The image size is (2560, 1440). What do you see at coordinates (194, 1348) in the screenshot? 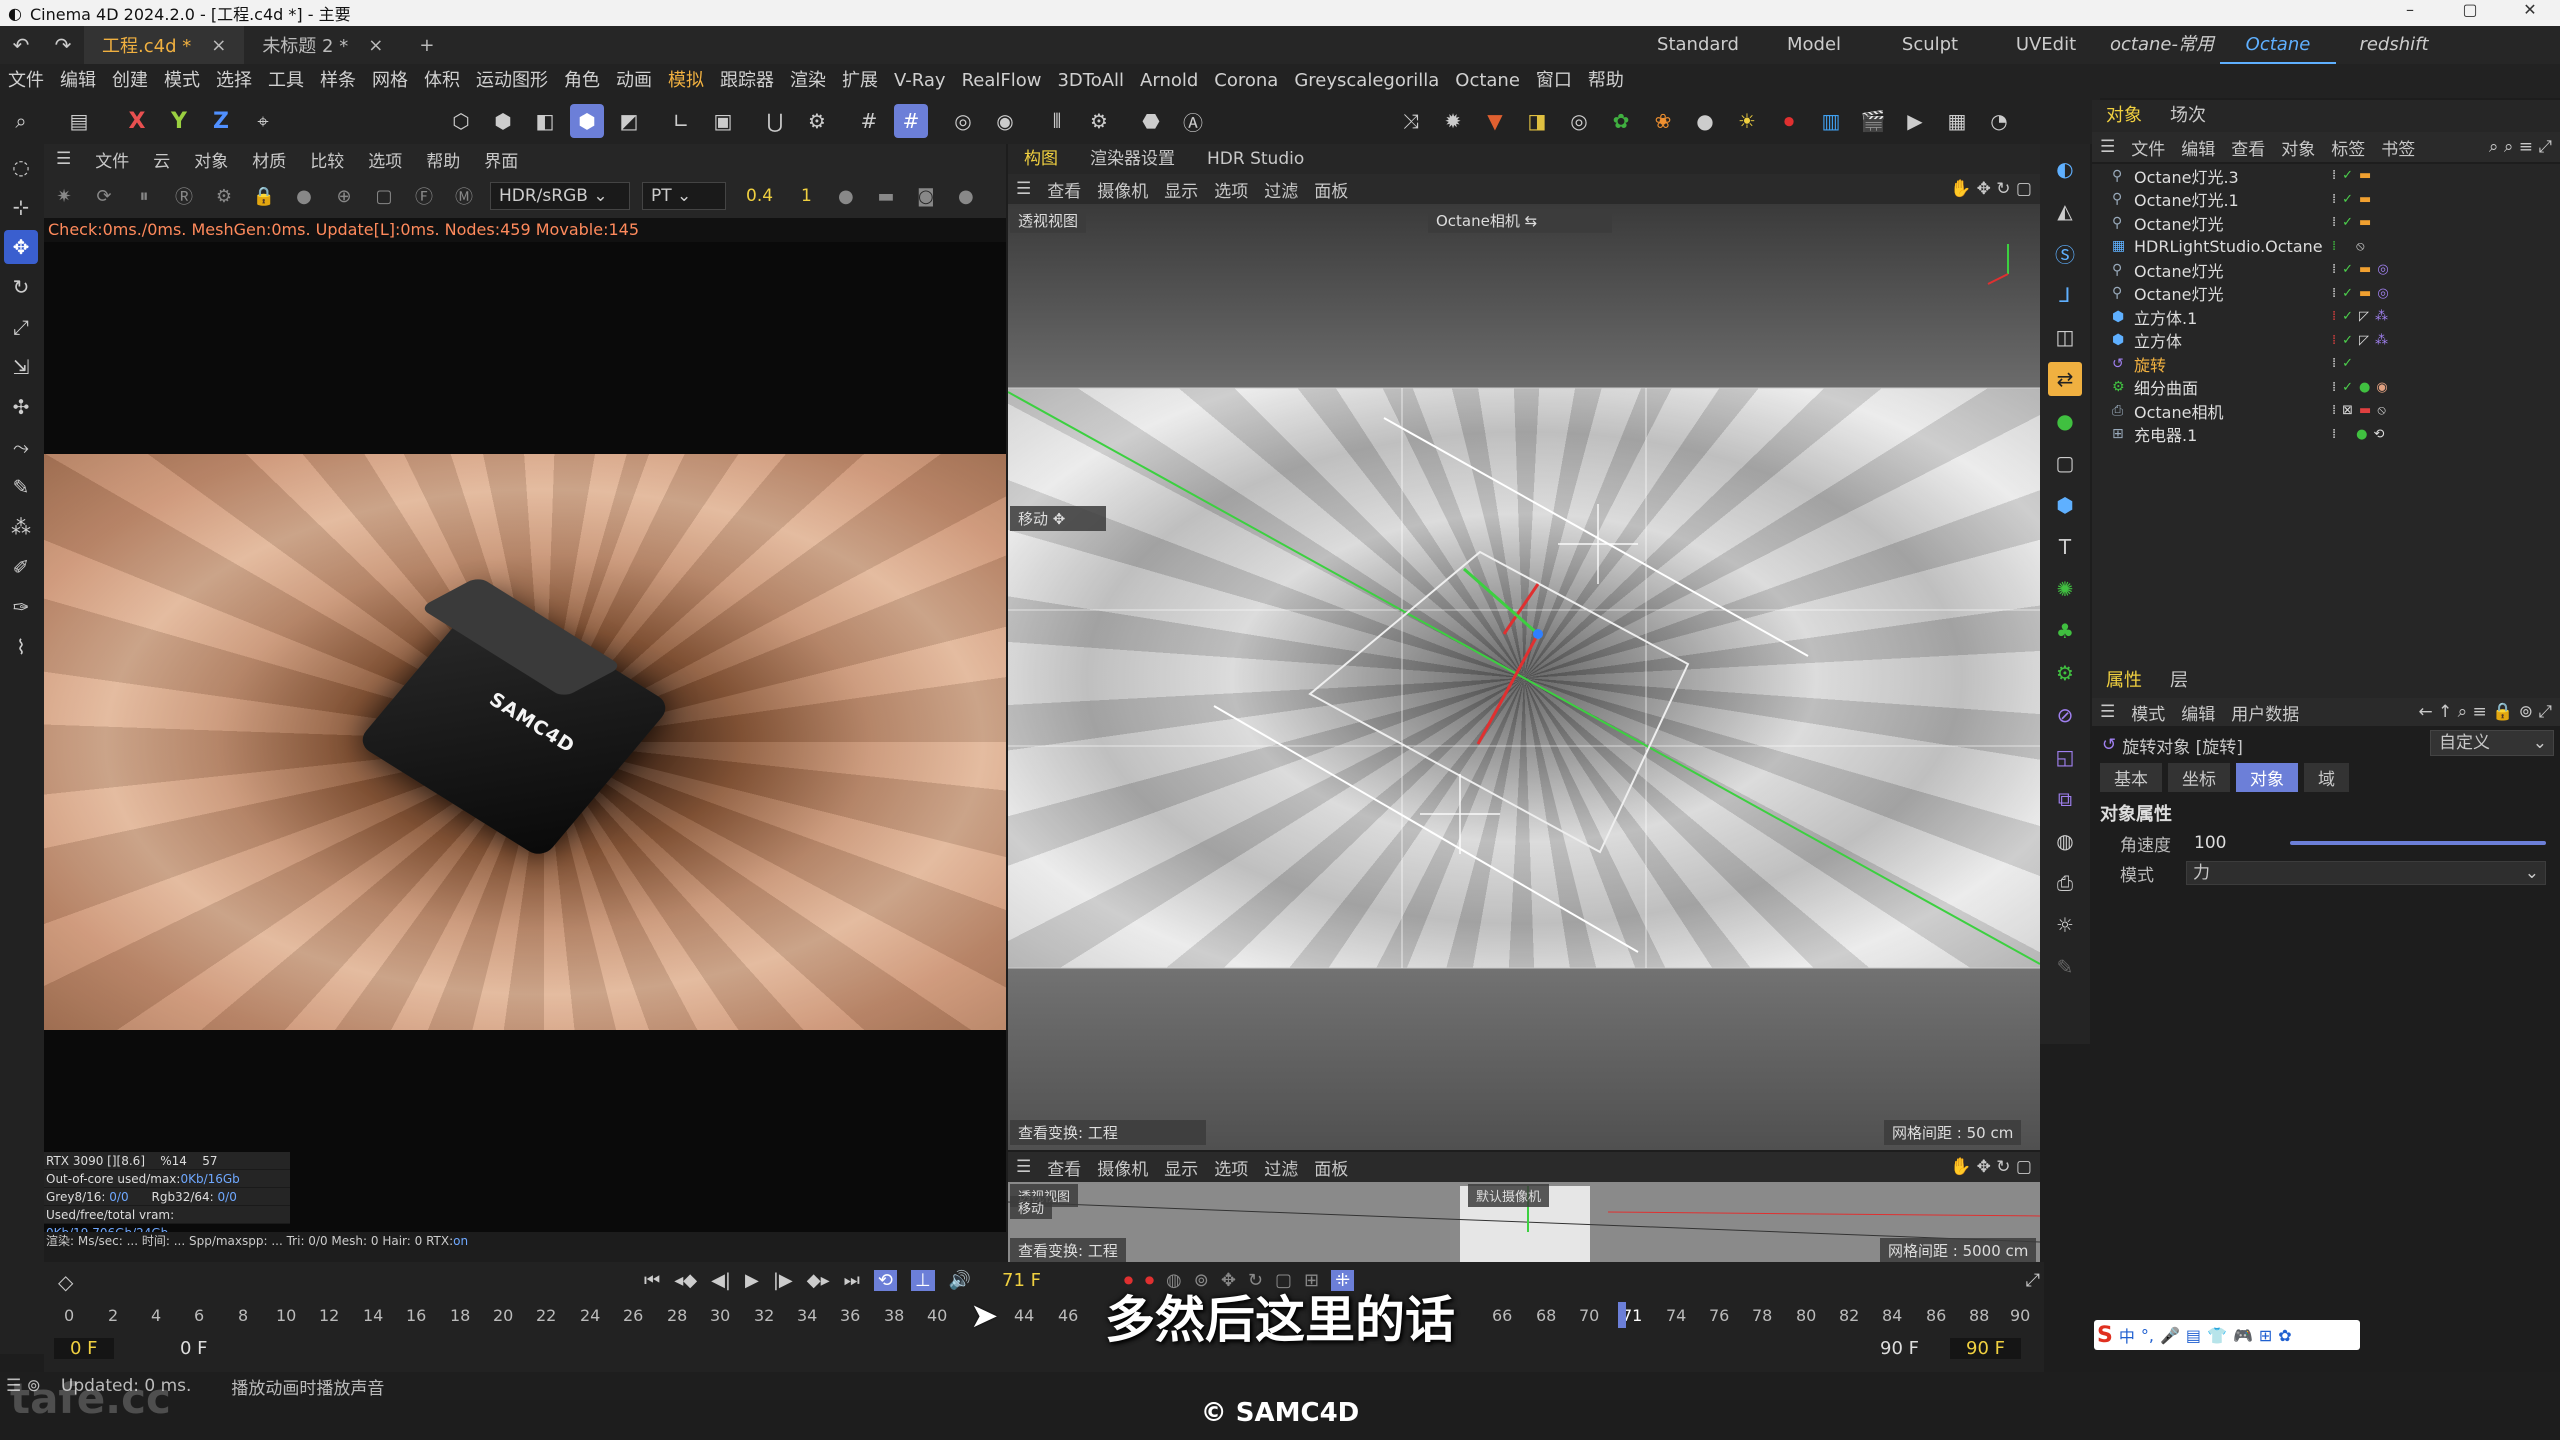
I see `preview-start-field: 0 F` at bounding box center [194, 1348].